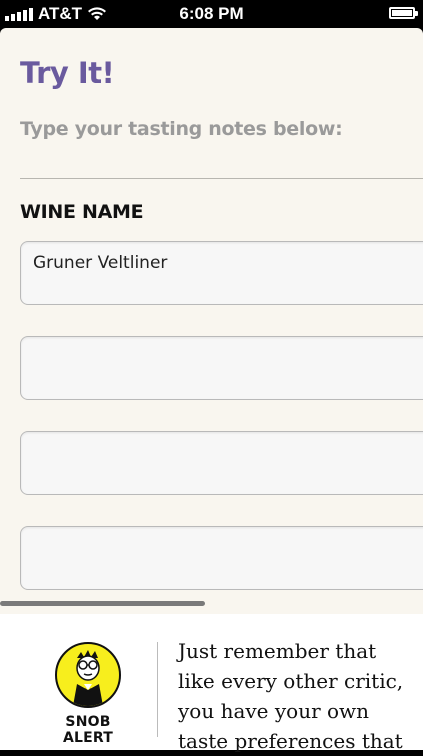  Describe the element at coordinates (100, 263) in the screenshot. I see `wine-name-value: Gruner Veltliner` at that location.